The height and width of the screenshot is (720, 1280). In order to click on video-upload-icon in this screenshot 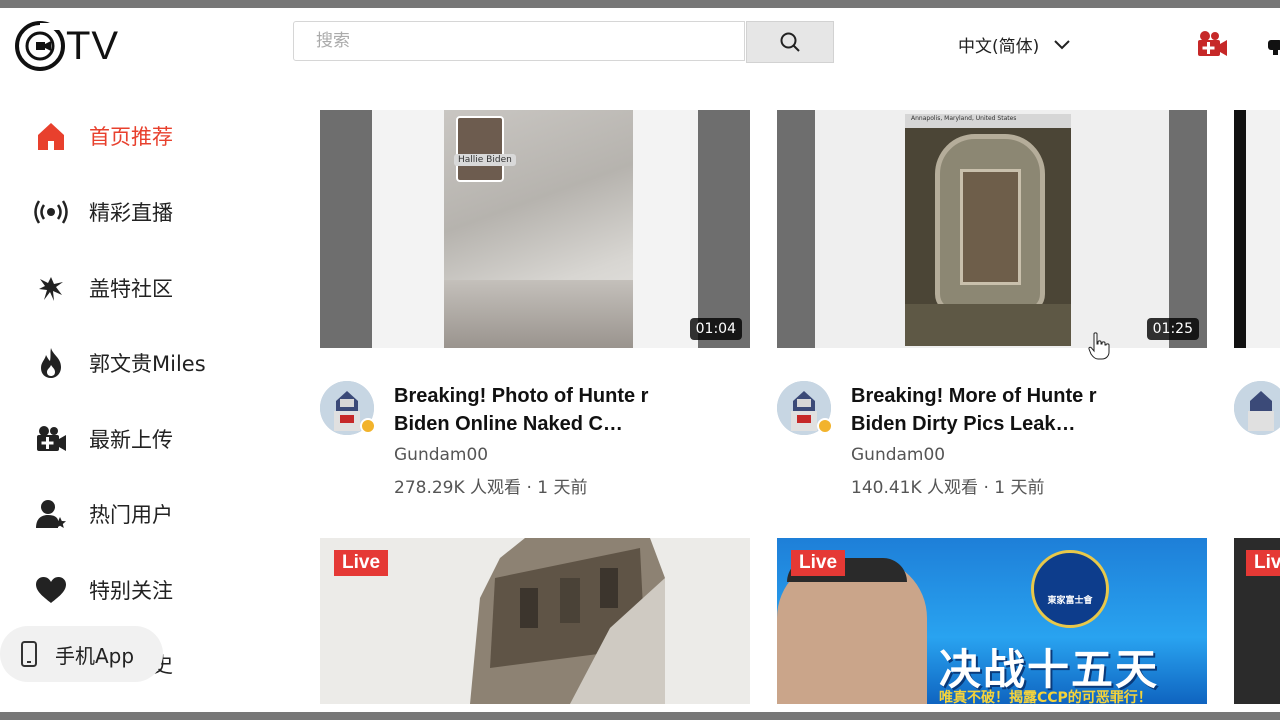, I will do `click(51, 439)`.